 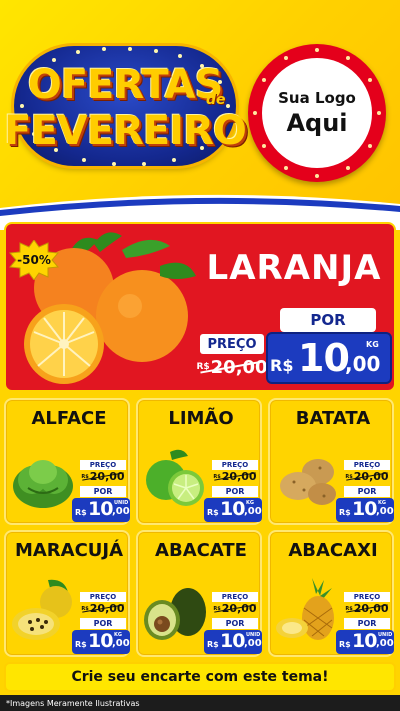 What do you see at coordinates (200, 703) in the screenshot?
I see `disclaimer-bar: *Imagens Meramente Ilustrativas` at bounding box center [200, 703].